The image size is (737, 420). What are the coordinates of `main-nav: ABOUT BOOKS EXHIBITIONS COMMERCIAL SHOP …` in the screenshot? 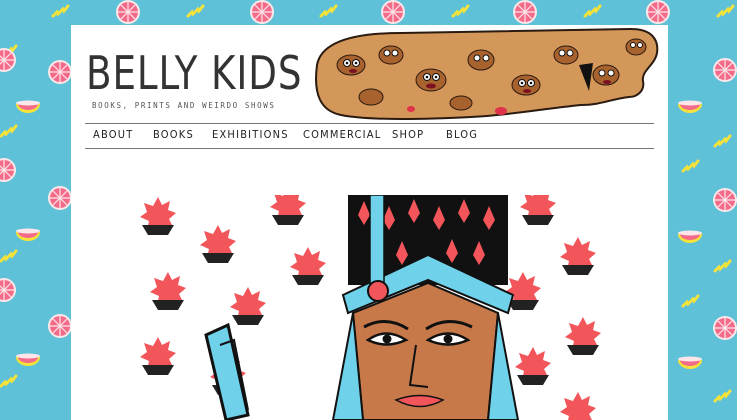 It's located at (369, 136).